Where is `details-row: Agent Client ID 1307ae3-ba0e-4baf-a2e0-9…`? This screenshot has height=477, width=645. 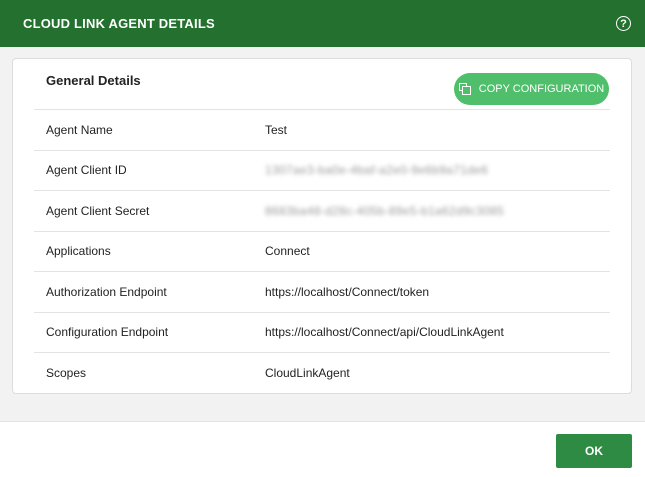
details-row: Agent Client ID 1307ae3-ba0e-4baf-a2e0-9… is located at coordinates (322, 170).